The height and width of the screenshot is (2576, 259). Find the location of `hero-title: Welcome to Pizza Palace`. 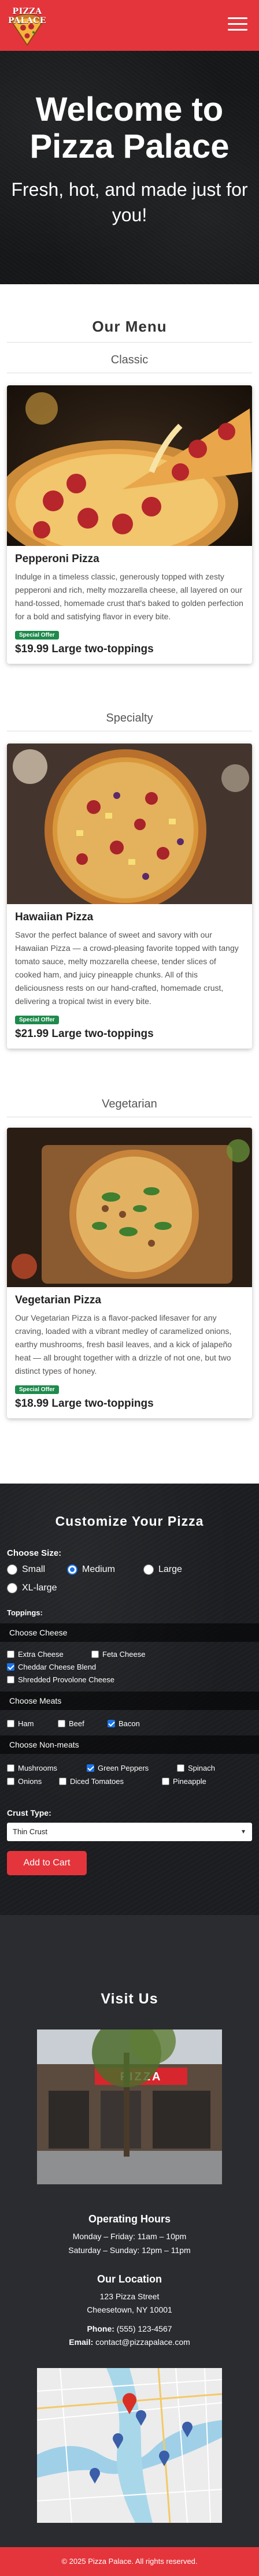

hero-title: Welcome to Pizza Palace is located at coordinates (129, 128).